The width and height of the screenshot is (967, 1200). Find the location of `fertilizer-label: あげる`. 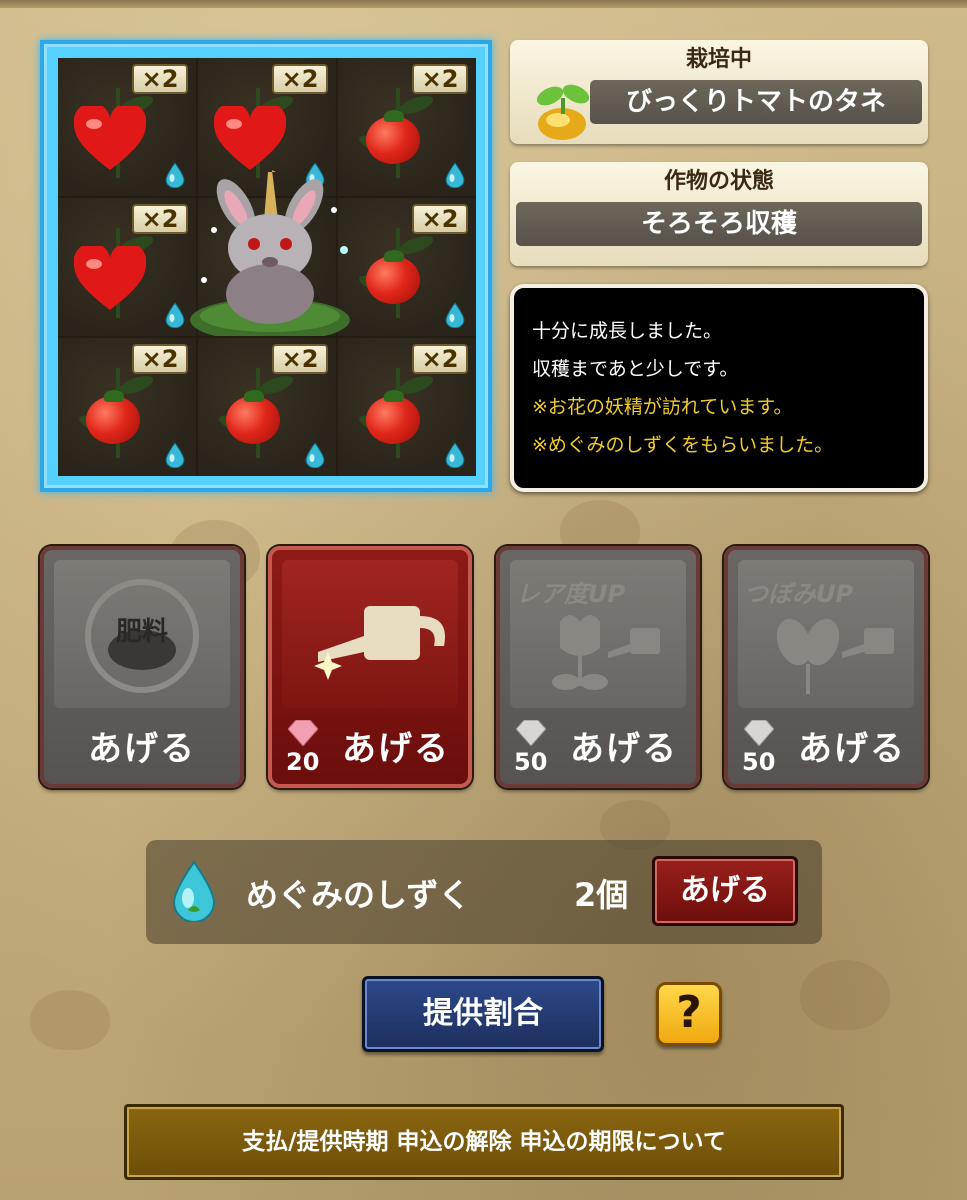

fertilizer-label: あげる is located at coordinates (142, 749).